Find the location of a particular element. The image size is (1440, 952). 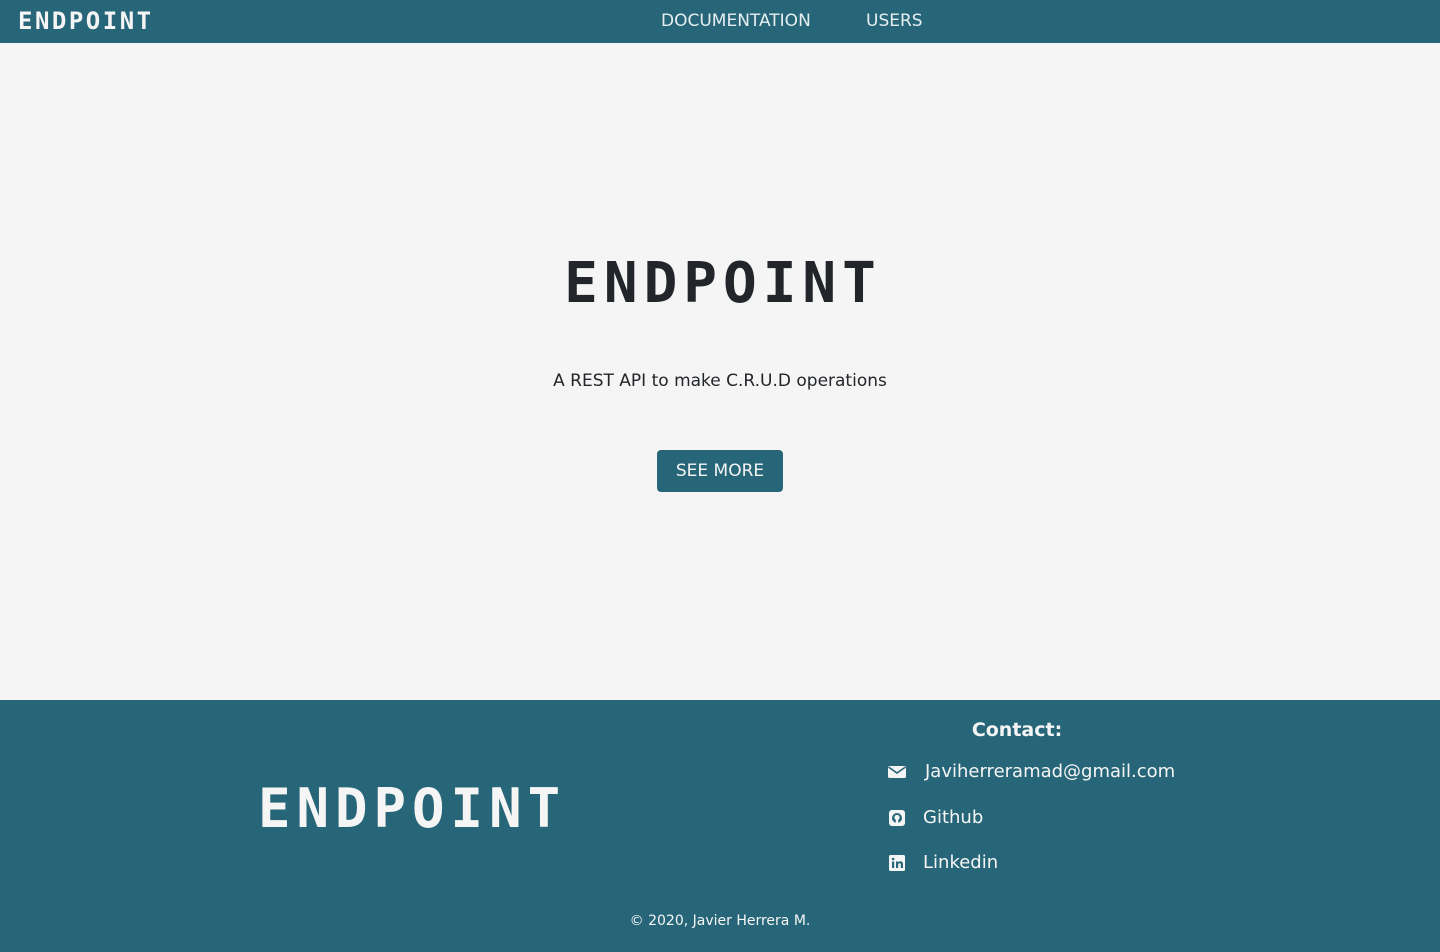

see-more-button: SEE MORE is located at coordinates (720, 471).